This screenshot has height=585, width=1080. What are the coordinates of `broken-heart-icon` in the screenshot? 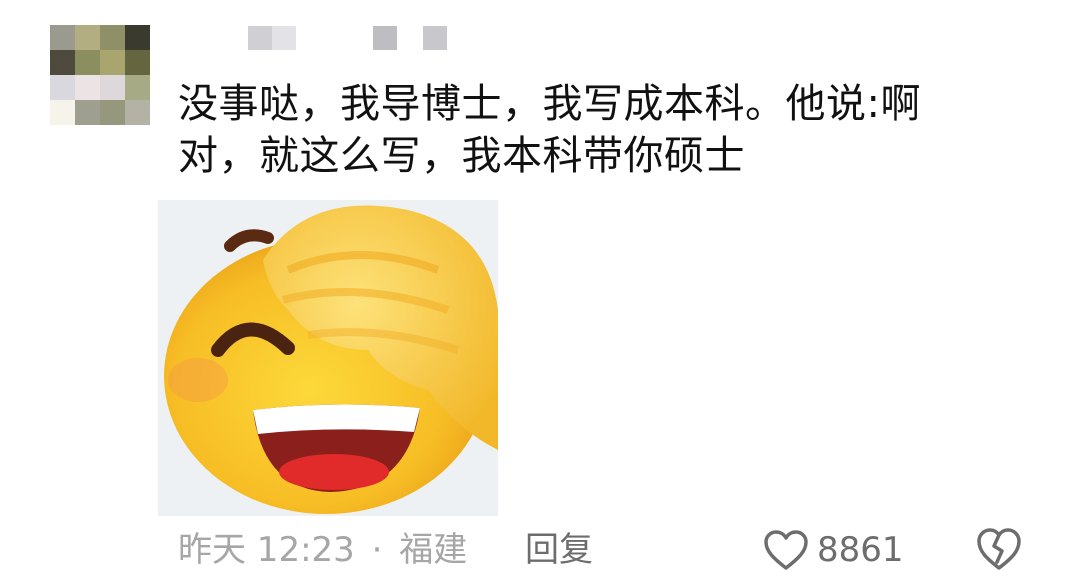 It's located at (999, 549).